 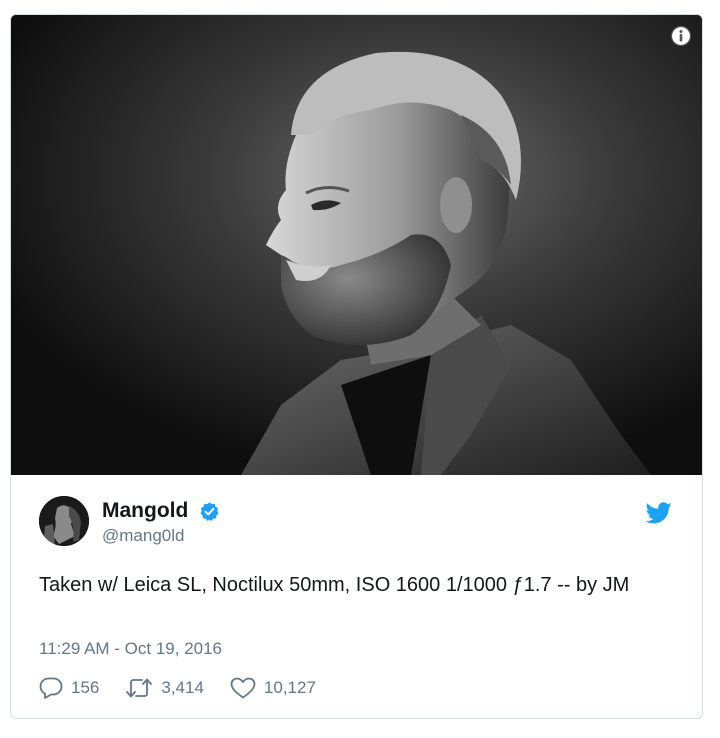 I want to click on avatar, so click(x=64, y=521).